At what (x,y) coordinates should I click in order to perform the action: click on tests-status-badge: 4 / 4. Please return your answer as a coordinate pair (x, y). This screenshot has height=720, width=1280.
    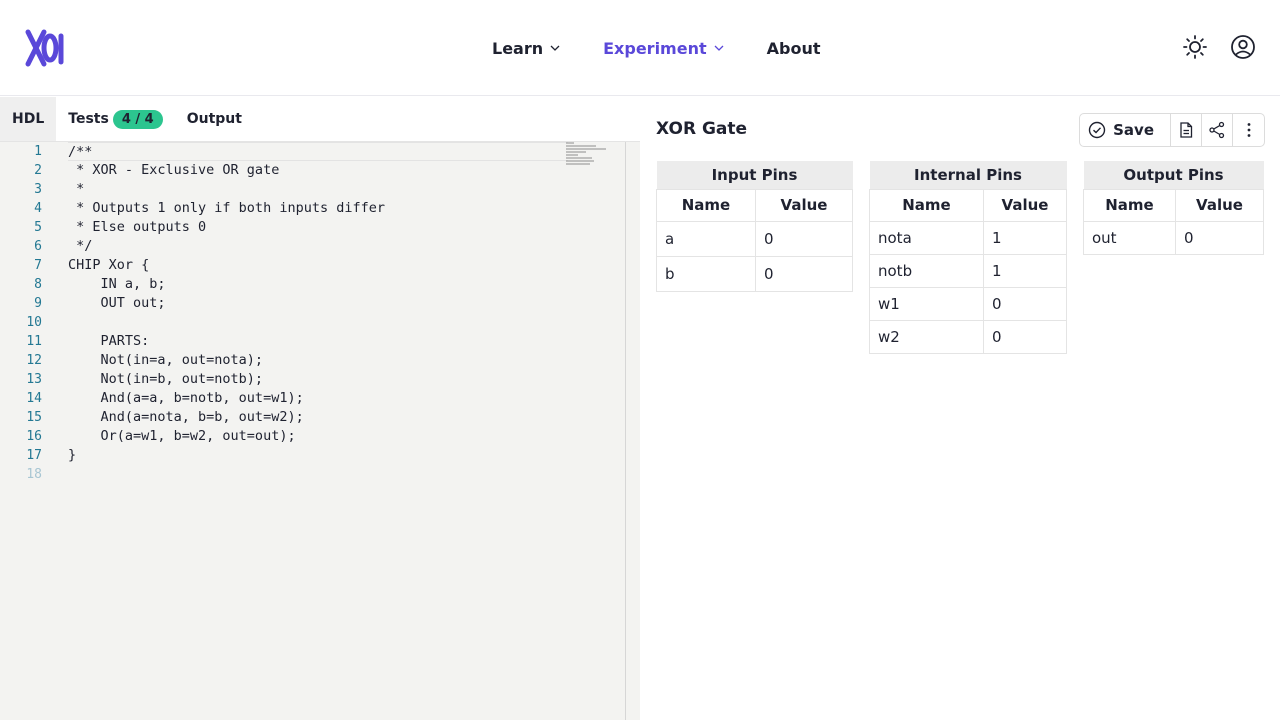
    Looking at the image, I should click on (137, 119).